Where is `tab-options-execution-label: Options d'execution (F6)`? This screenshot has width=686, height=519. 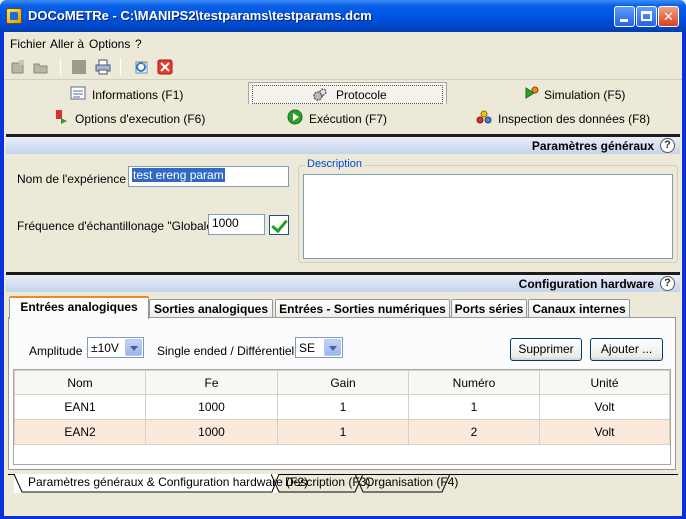
tab-options-execution-label: Options d'execution (F6) is located at coordinates (140, 119).